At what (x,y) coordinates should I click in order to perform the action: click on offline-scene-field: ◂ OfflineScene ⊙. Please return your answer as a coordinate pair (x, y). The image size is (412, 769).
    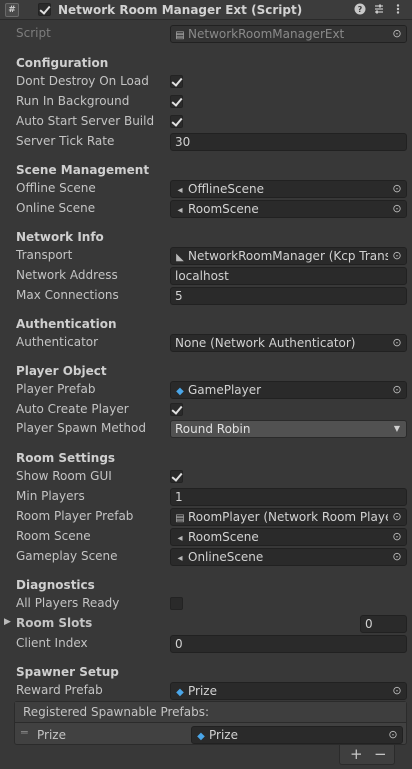
    Looking at the image, I should click on (288, 189).